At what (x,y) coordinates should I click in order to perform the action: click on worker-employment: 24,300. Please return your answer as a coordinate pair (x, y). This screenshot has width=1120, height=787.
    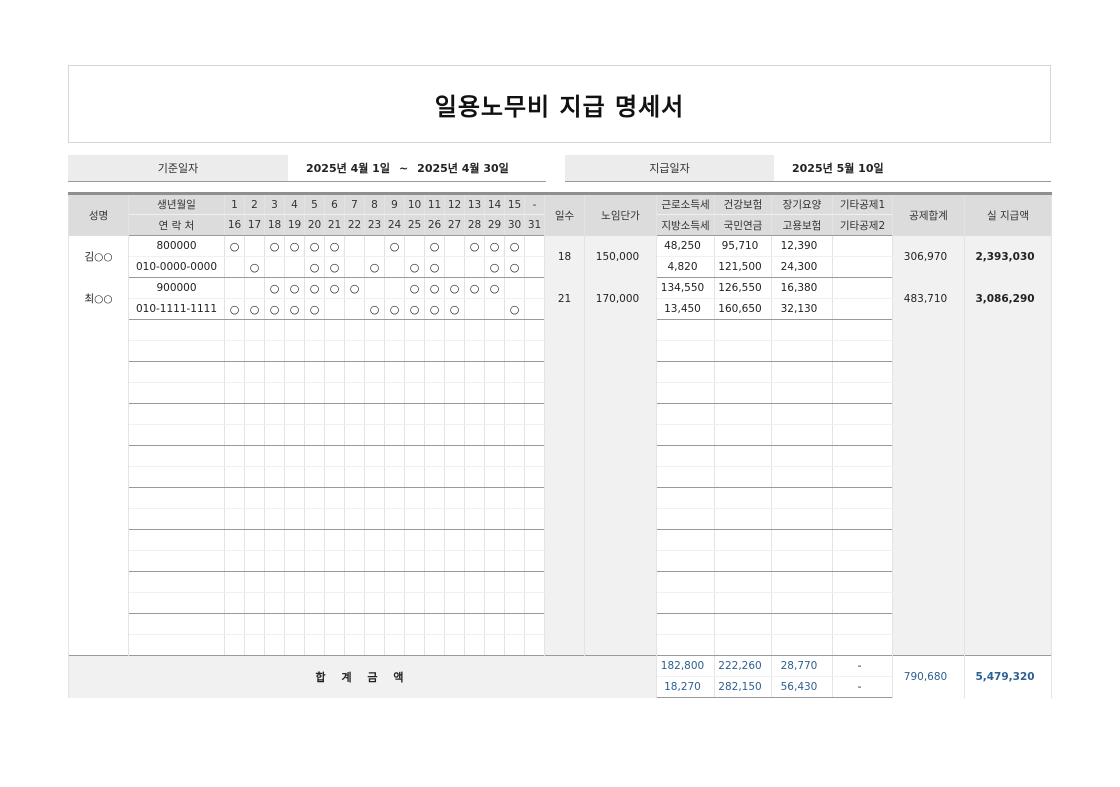
    Looking at the image, I should click on (802, 267).